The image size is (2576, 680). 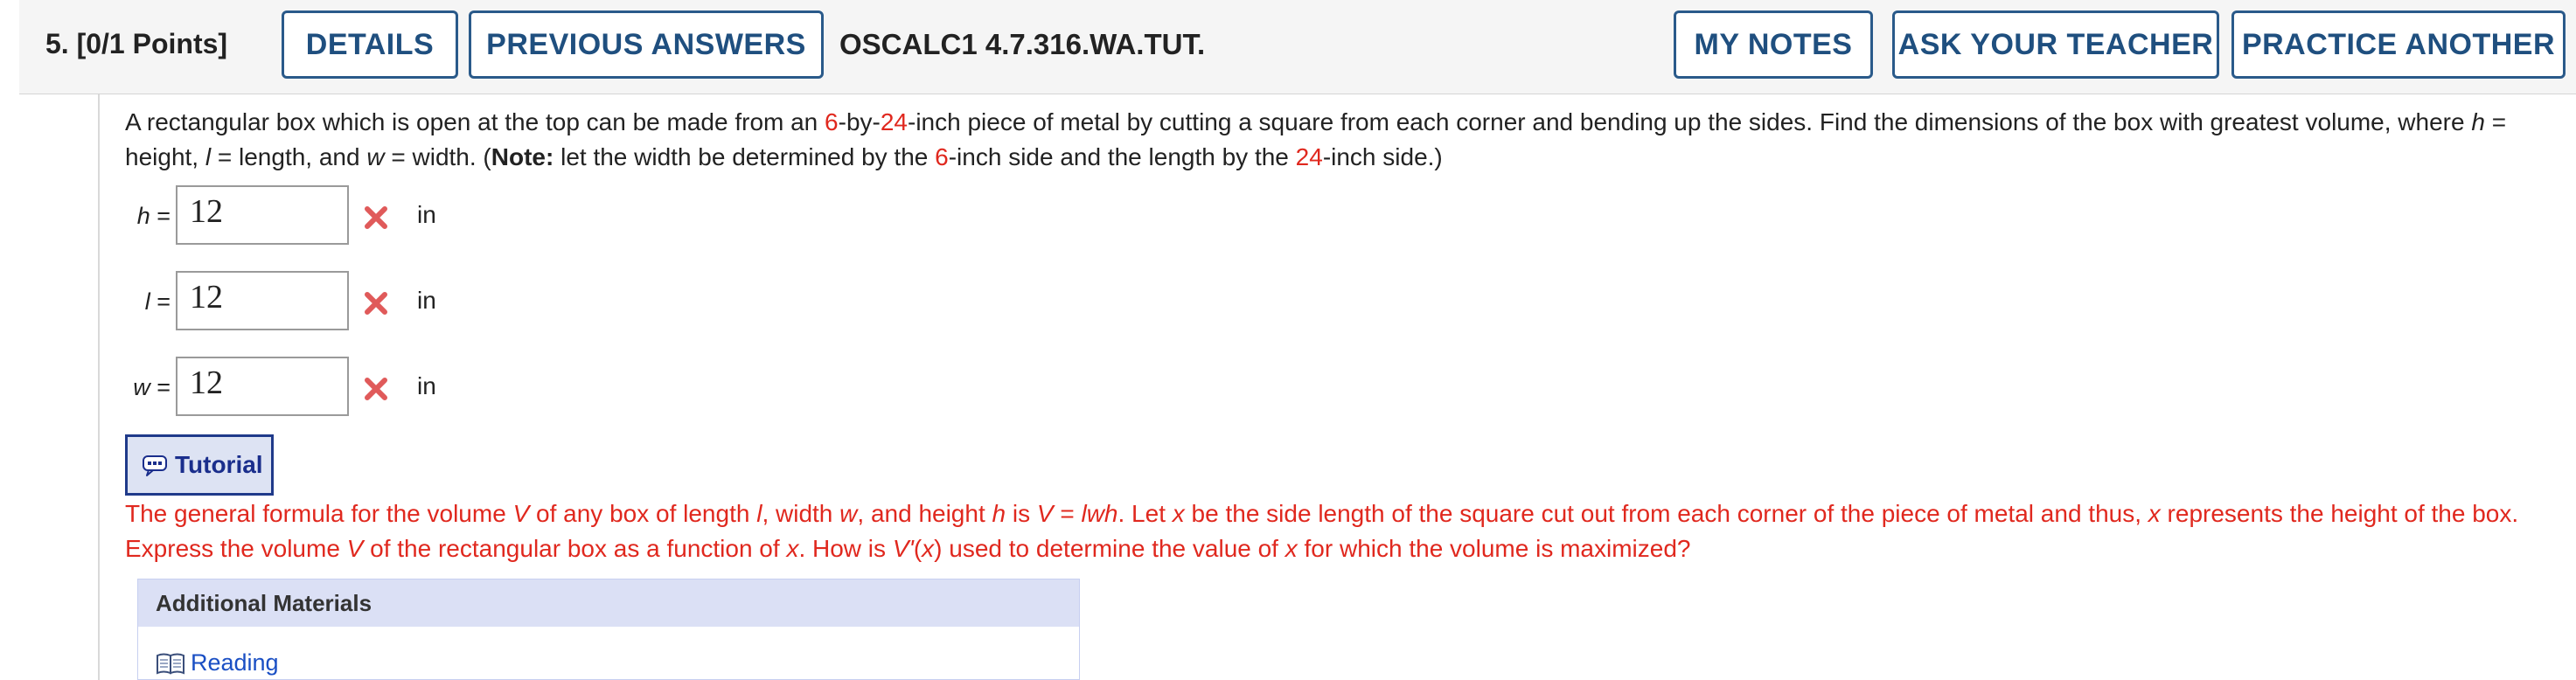 I want to click on practice-another-button: PRACTICE ANOTHER, so click(x=2398, y=44).